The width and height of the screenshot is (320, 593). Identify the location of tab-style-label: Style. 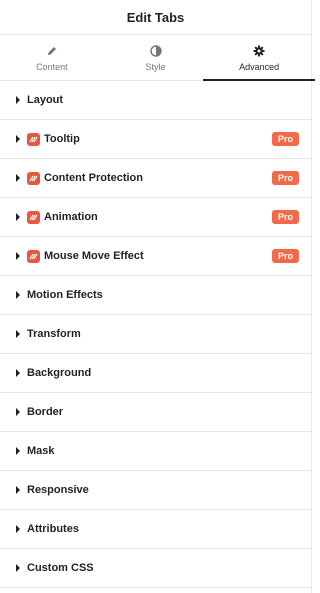
(155, 66).